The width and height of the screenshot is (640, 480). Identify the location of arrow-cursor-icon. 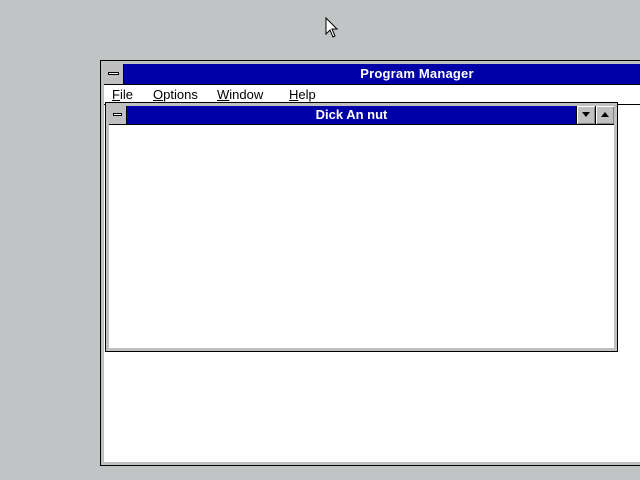
(332, 27).